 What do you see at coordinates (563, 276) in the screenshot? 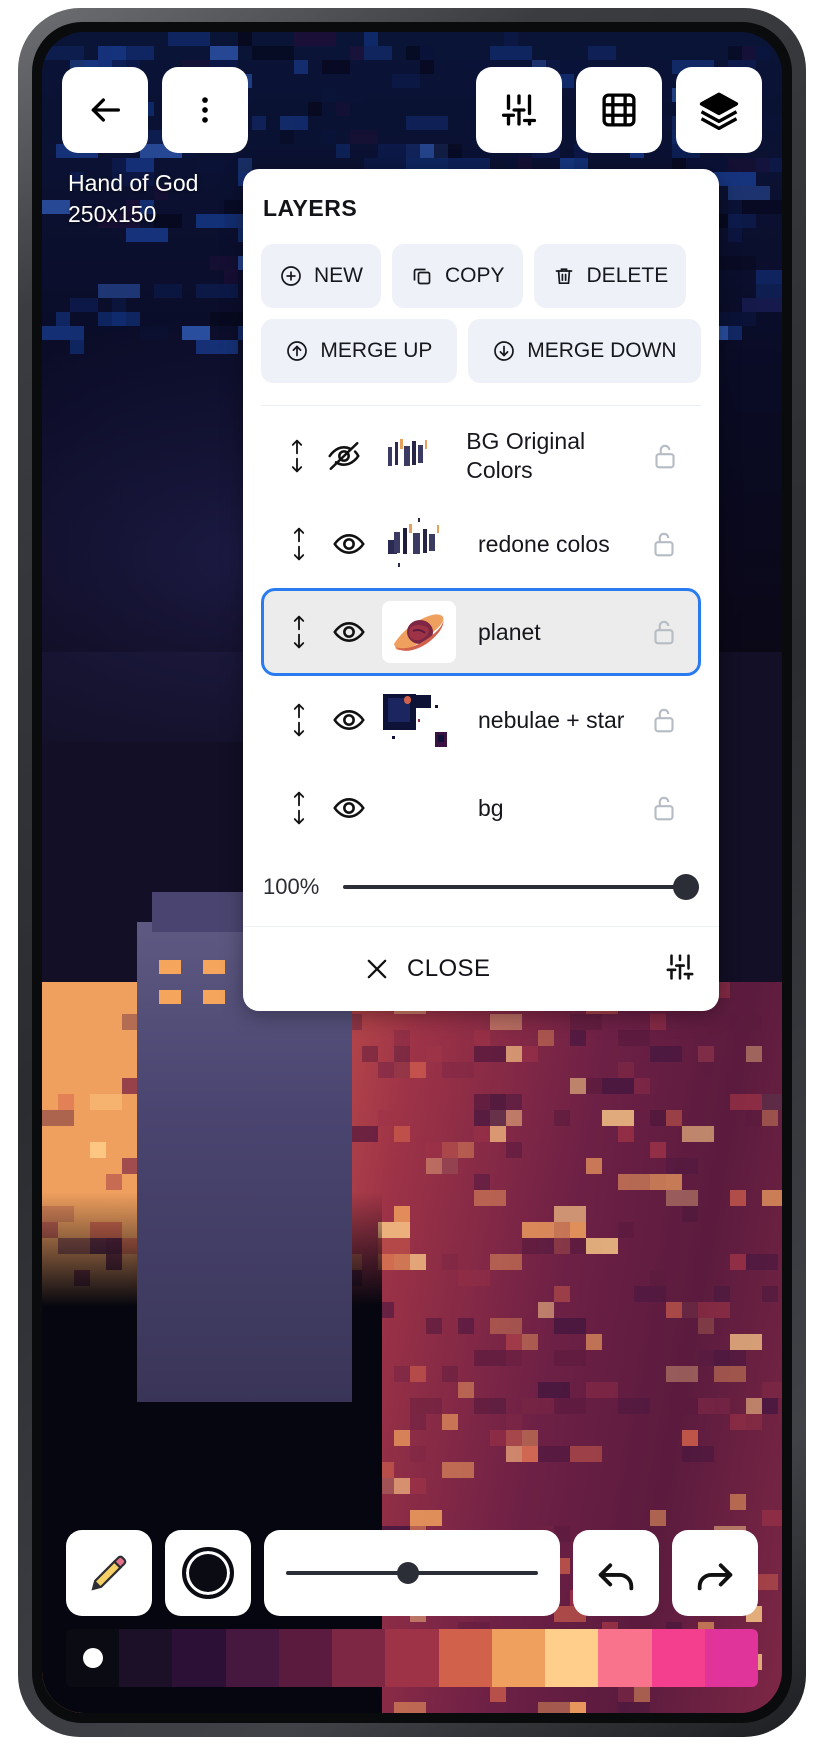
I see `trash-icon` at bounding box center [563, 276].